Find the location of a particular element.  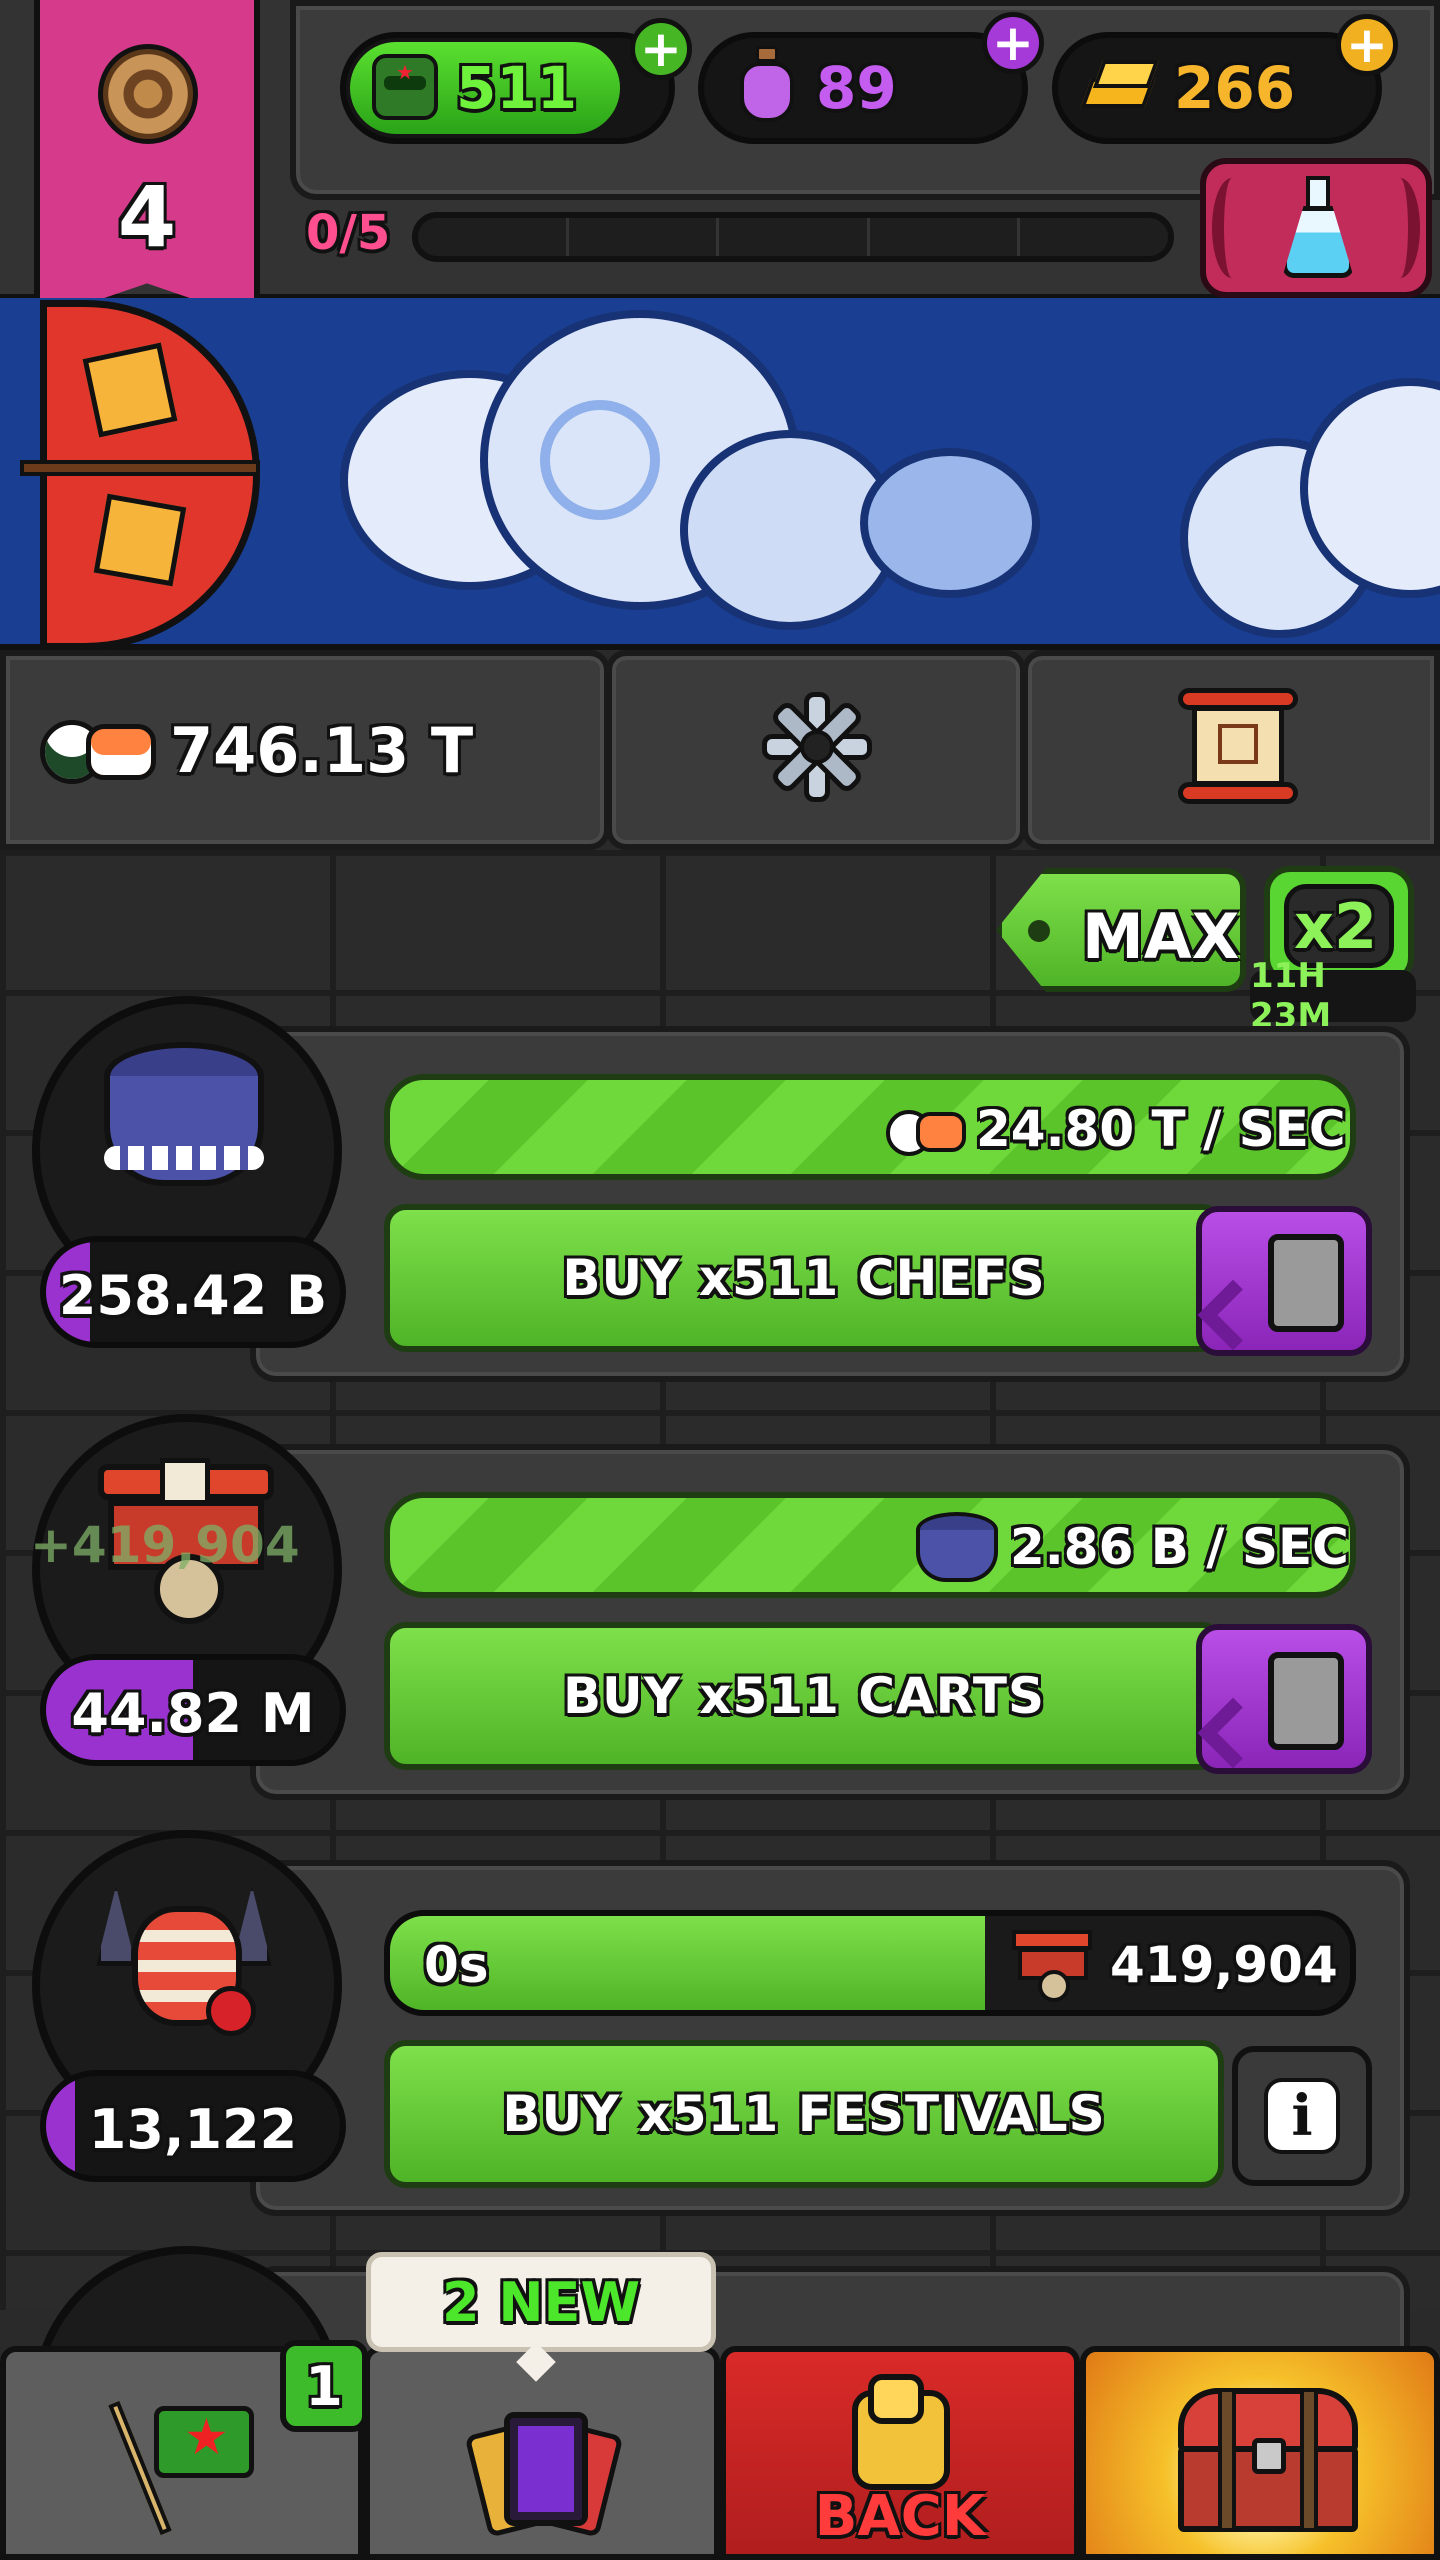

carts-rate-bar: 2.86 B / SEC is located at coordinates (870, 1545).